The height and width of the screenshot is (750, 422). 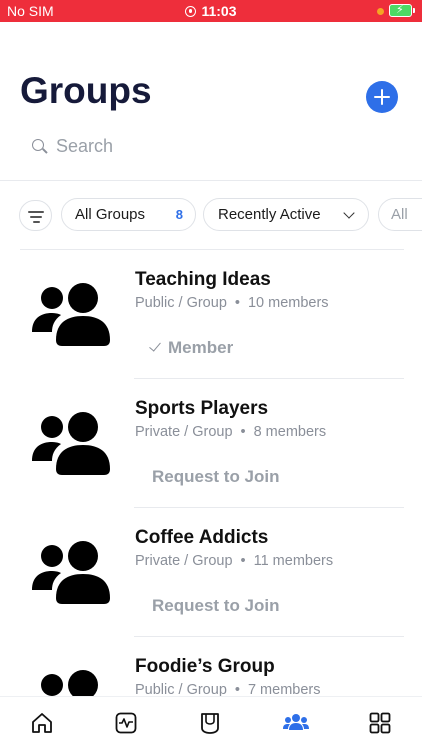 I want to click on more-filter-label: All, so click(x=399, y=214).